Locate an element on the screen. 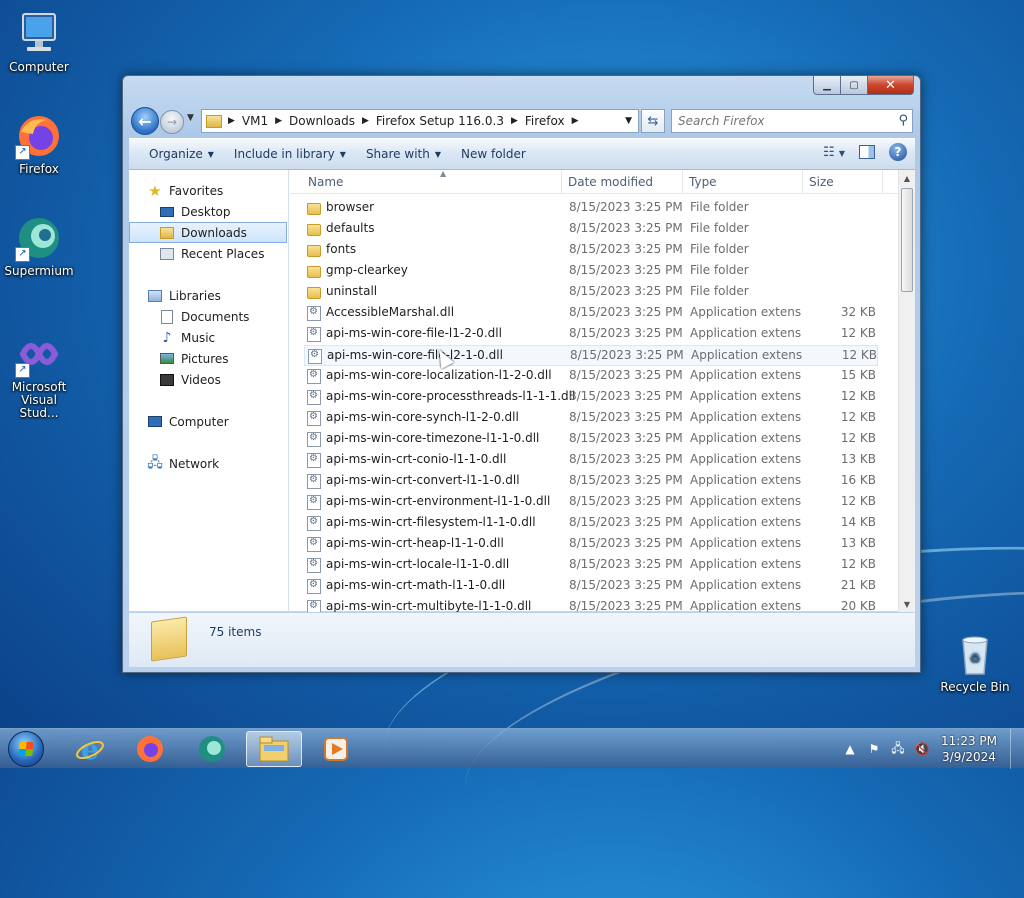  scroll-down-button: ▼ is located at coordinates (907, 604).